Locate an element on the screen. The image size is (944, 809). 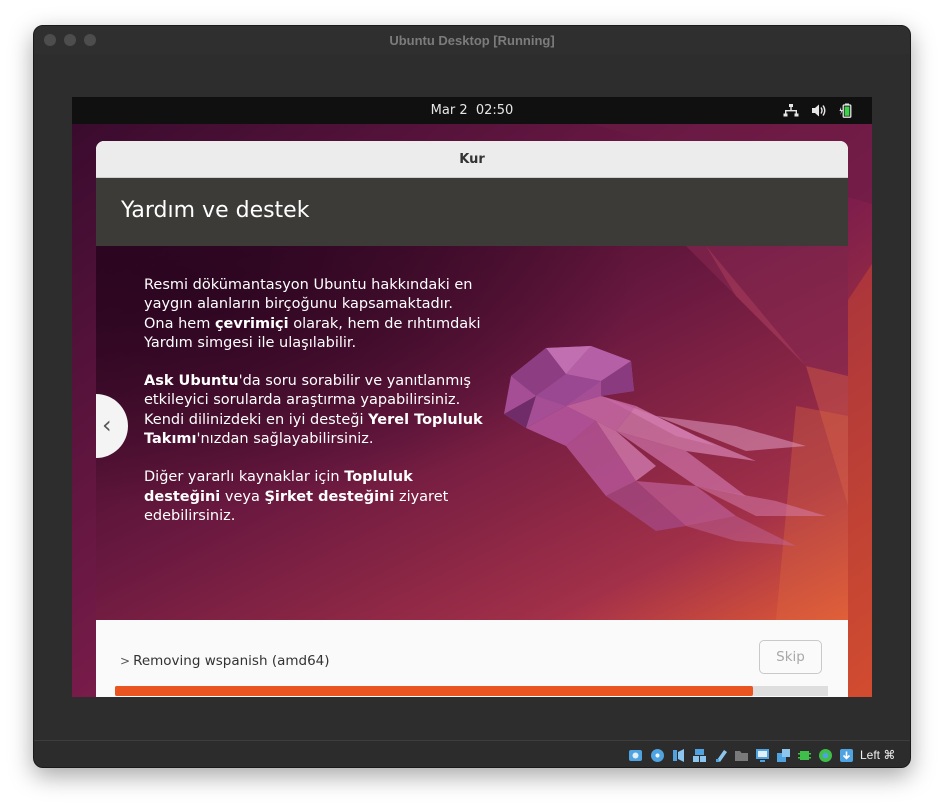
host-key-label: Left ⌘ is located at coordinates (878, 755).